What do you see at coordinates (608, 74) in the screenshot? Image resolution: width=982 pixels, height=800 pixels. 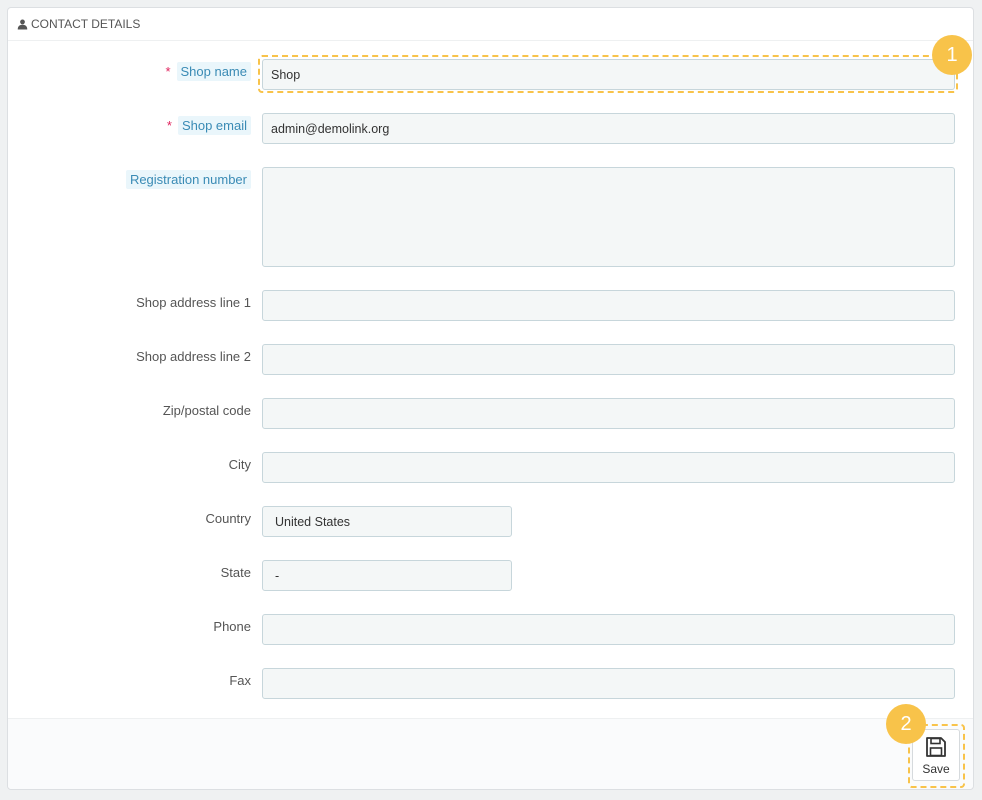 I see `shop-name-highlight` at bounding box center [608, 74].